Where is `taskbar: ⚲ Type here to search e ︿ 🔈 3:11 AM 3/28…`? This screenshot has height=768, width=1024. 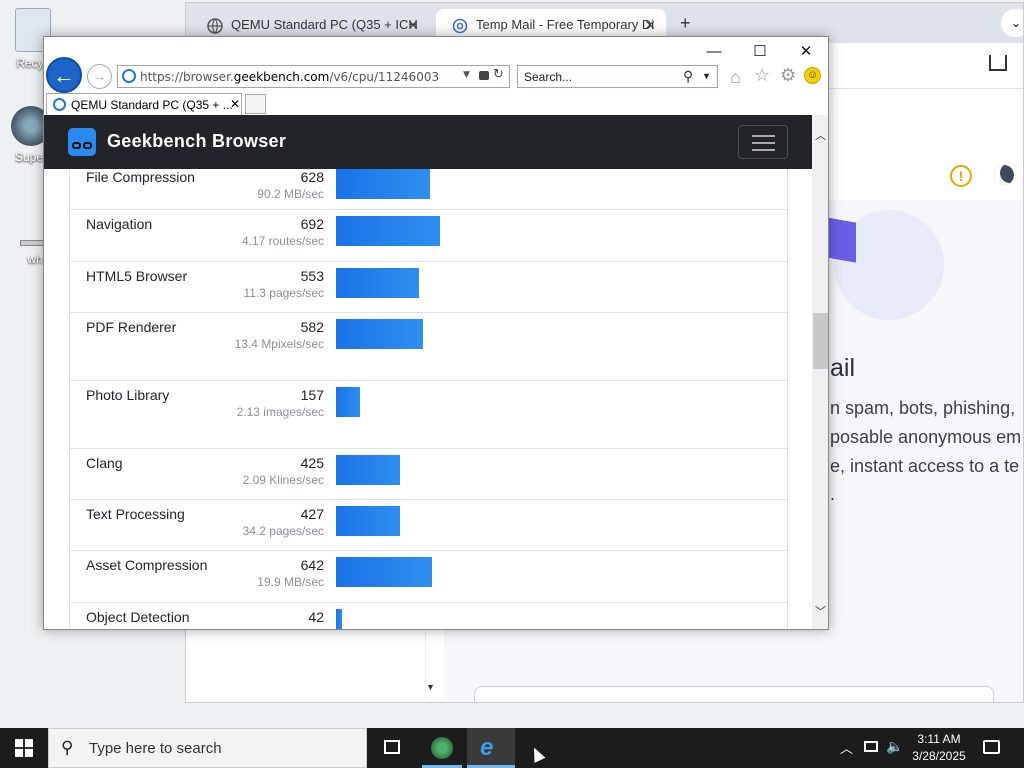 taskbar: ⚲ Type here to search e ︿ 🔈 3:11 AM 3/28… is located at coordinates (512, 748).